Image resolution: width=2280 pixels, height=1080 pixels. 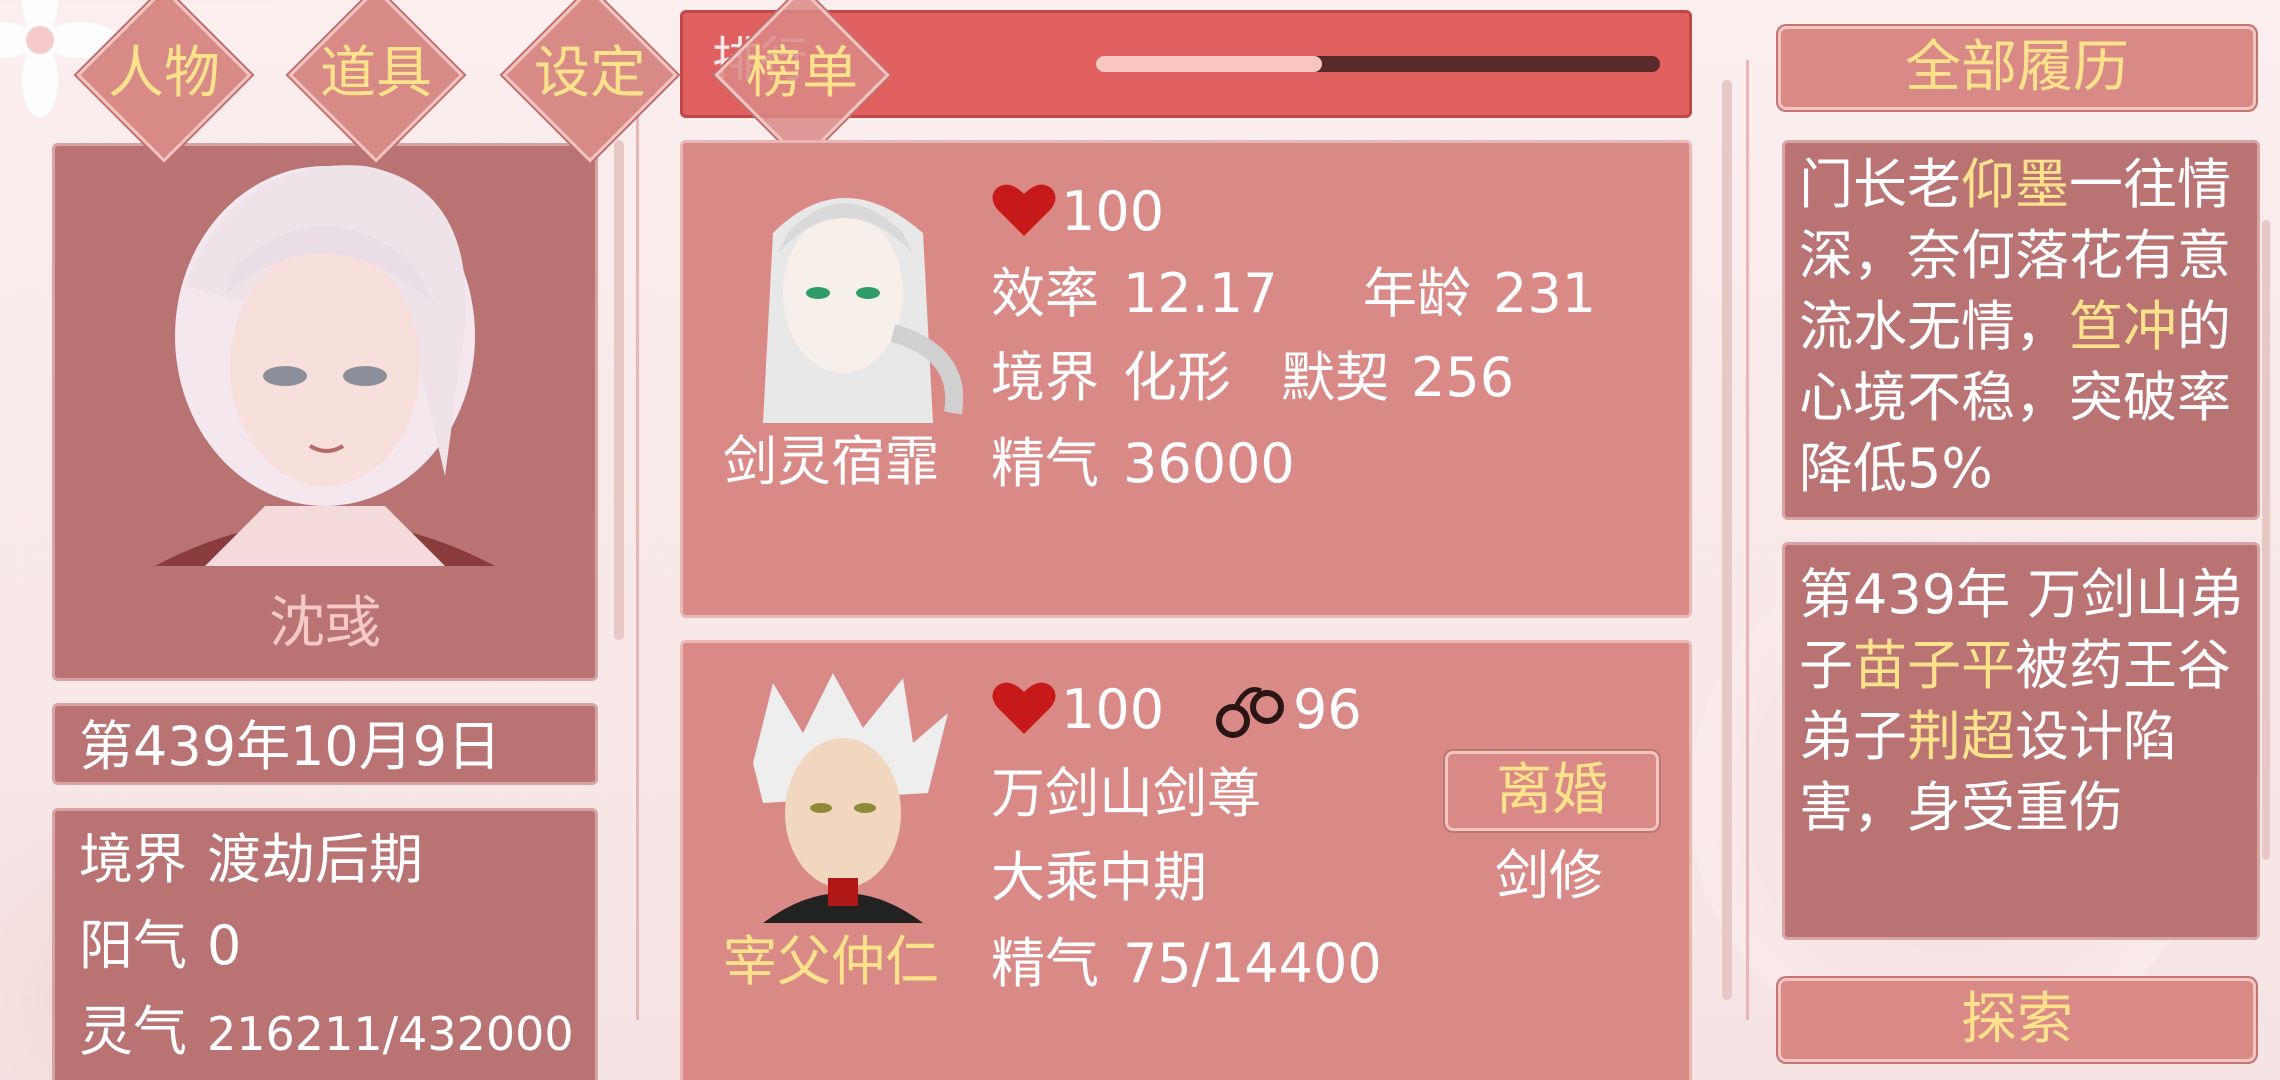 I want to click on affection-value-1: 100, so click(x=1113, y=211).